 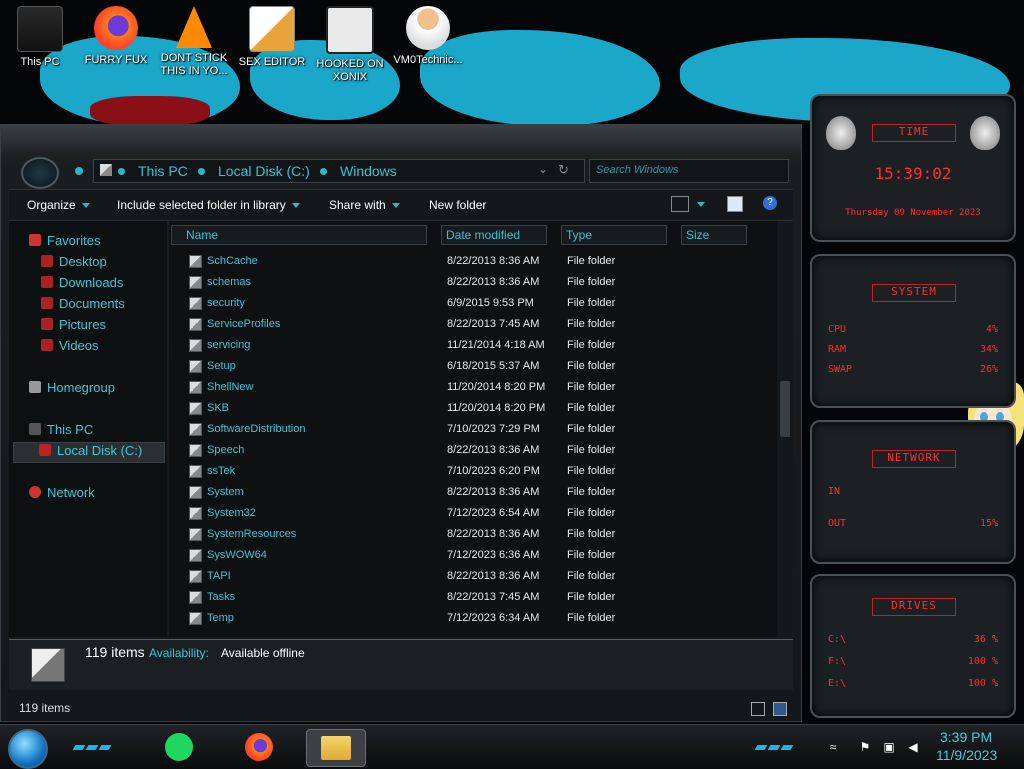 What do you see at coordinates (493, 597) in the screenshot?
I see `file-date-modified: 8/22/2013 7:45 AM` at bounding box center [493, 597].